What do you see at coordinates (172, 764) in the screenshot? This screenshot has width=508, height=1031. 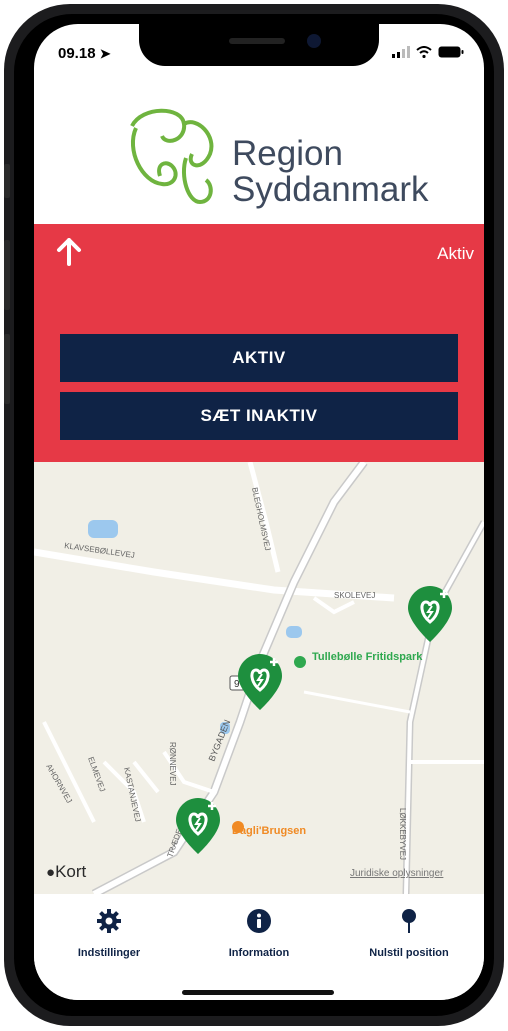 I see `road-label: RØNNEVEJ` at bounding box center [172, 764].